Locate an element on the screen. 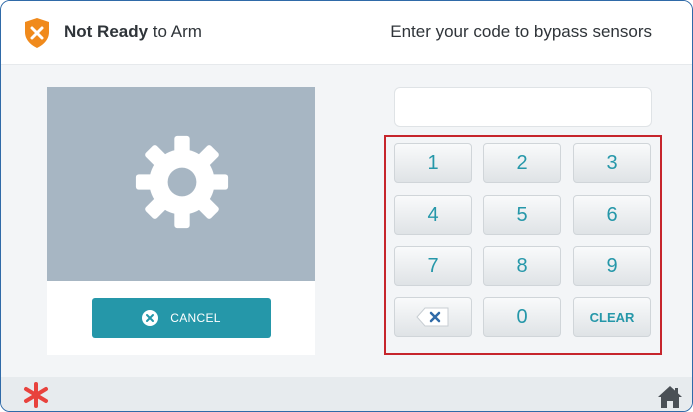  key-1: 1 is located at coordinates (433, 163).